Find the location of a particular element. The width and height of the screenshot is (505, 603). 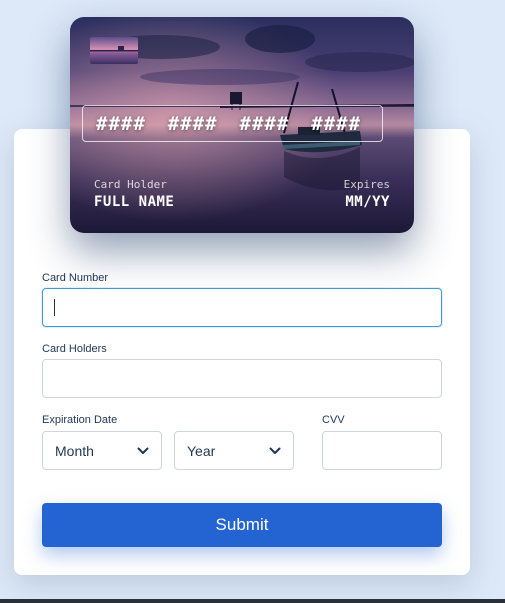

card-number-group-2: #### is located at coordinates (192, 123).